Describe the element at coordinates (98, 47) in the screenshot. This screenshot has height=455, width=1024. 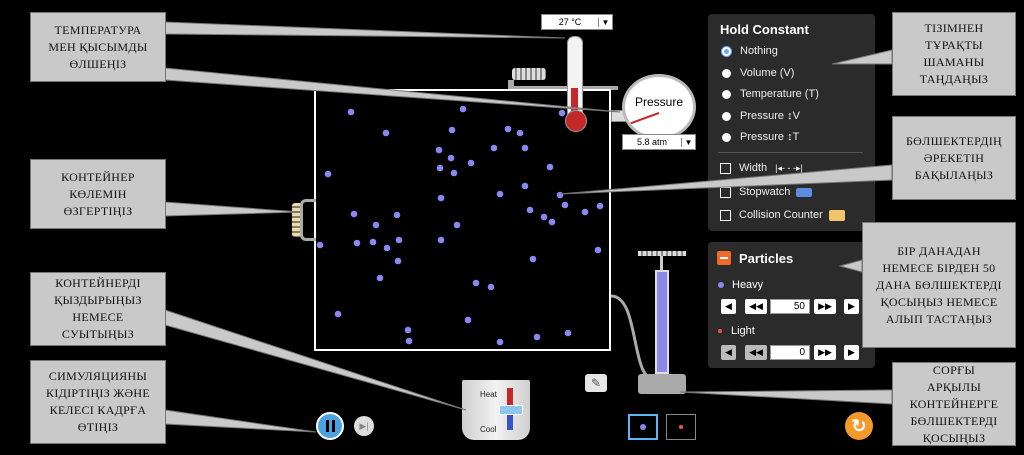
I see `callout-measure: Температура мен қысымды өлшеңіз` at that location.